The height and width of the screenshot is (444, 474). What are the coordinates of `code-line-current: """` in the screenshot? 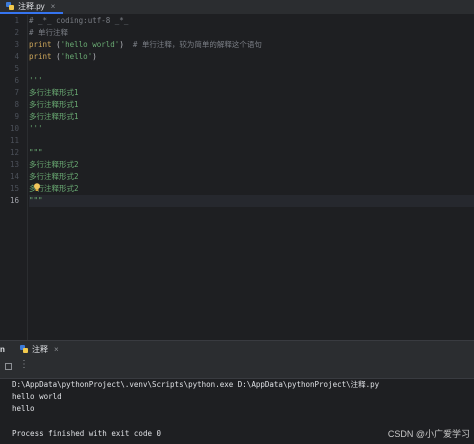 It's located at (251, 201).